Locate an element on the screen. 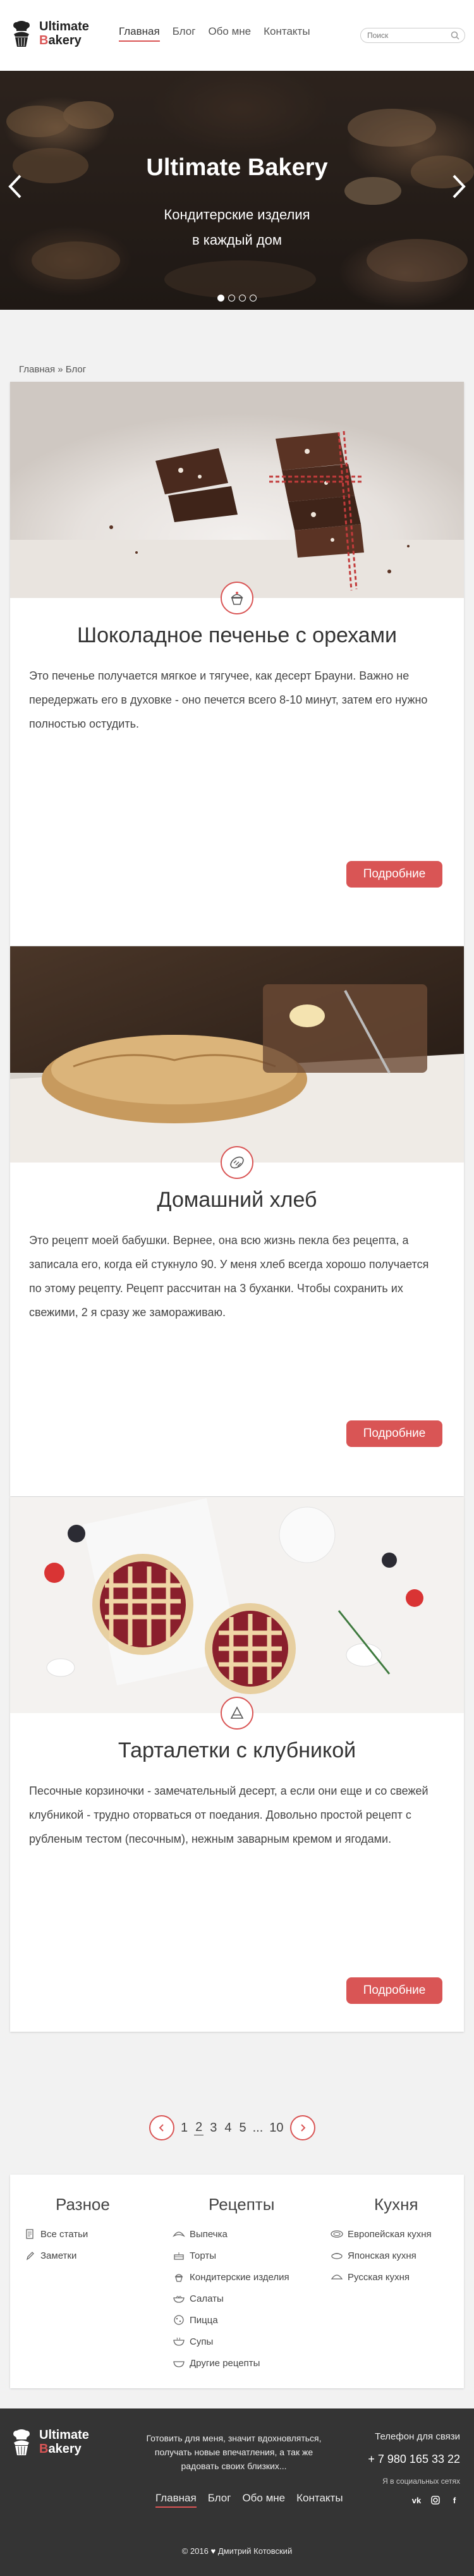 This screenshot has height=2576, width=474. brand-line2-first: B is located at coordinates (44, 2449).